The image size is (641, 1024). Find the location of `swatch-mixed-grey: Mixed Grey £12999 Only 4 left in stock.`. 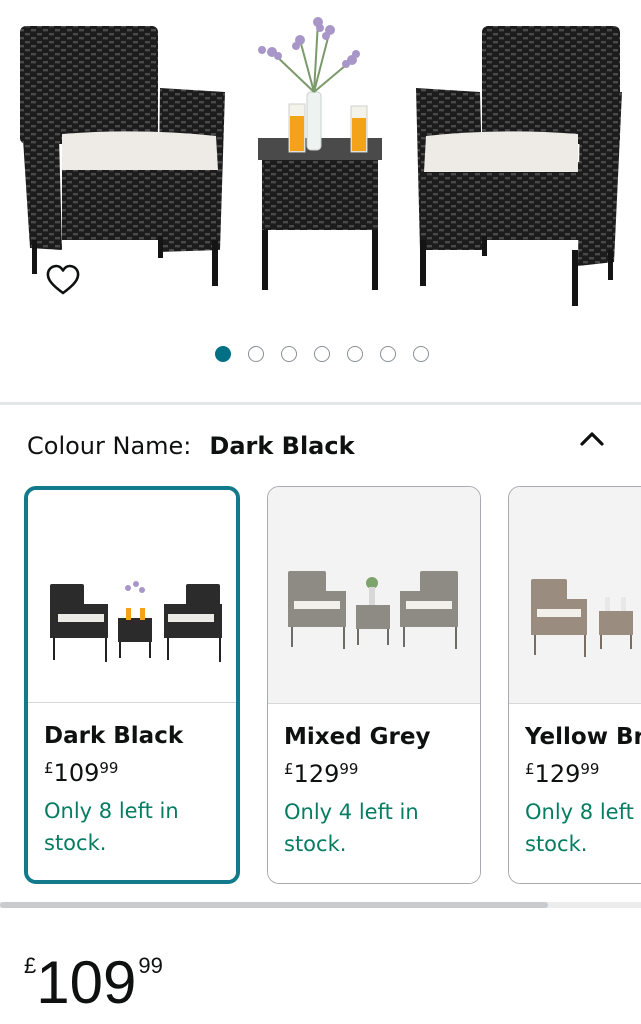

swatch-mixed-grey: Mixed Grey £12999 Only 4 left in stock. is located at coordinates (374, 685).